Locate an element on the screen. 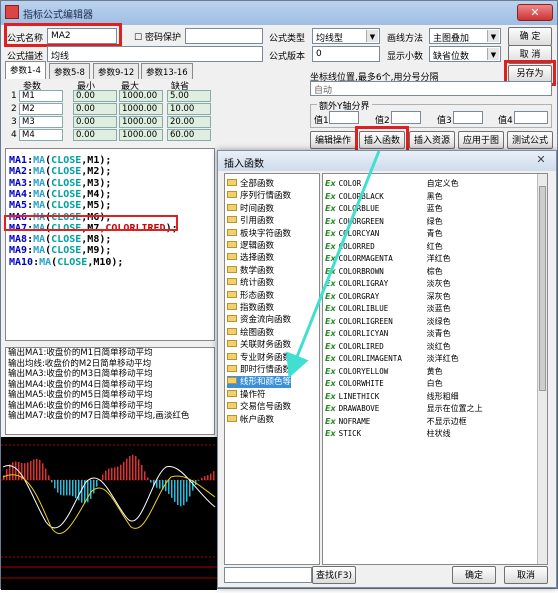 The height and width of the screenshot is (593, 558). arrow is located at coordinates (336, 259).